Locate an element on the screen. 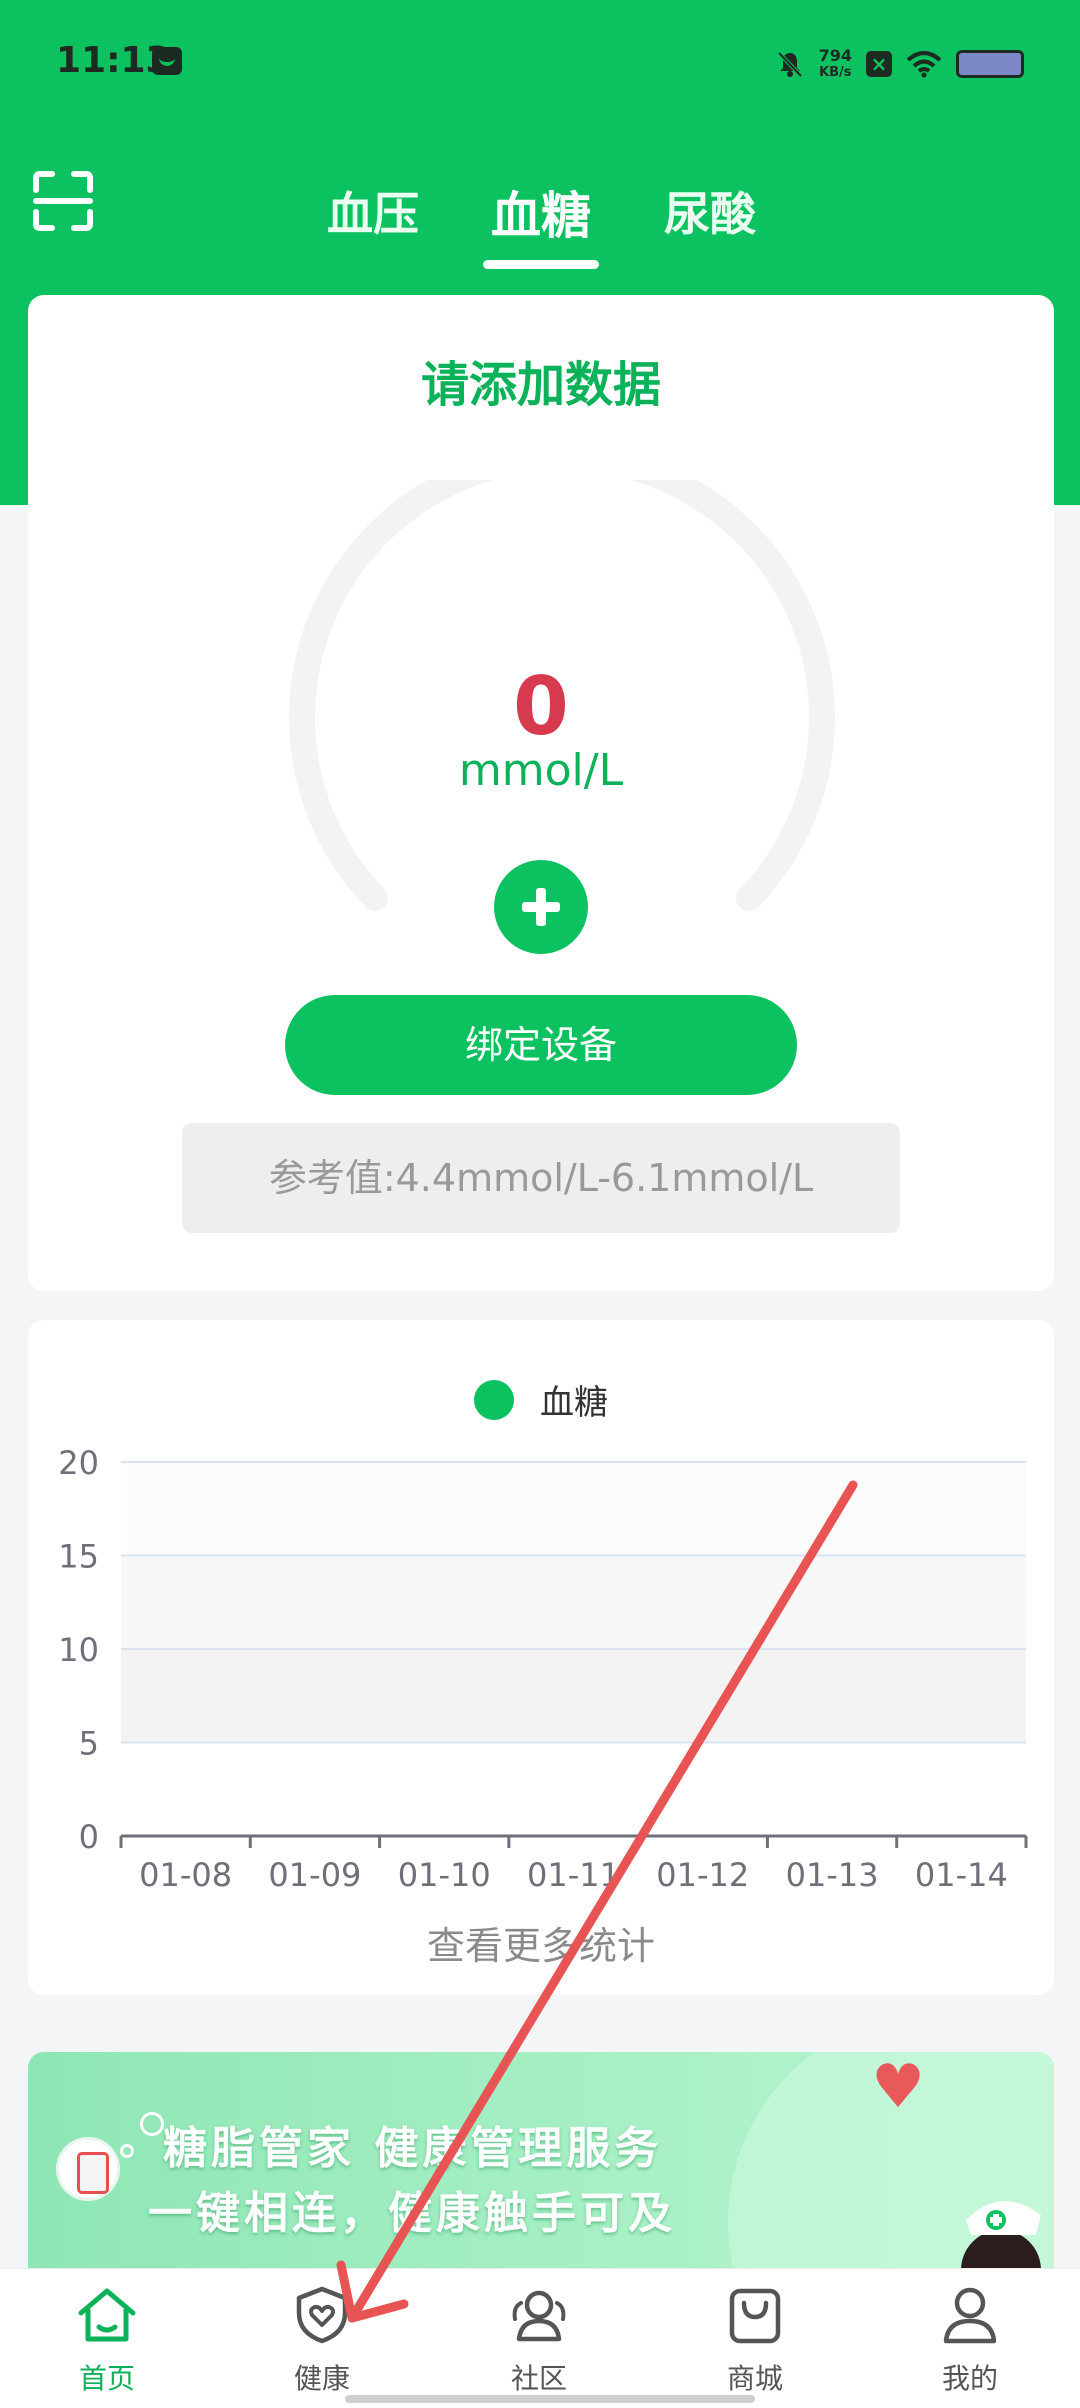  battery-icon is located at coordinates (990, 64).